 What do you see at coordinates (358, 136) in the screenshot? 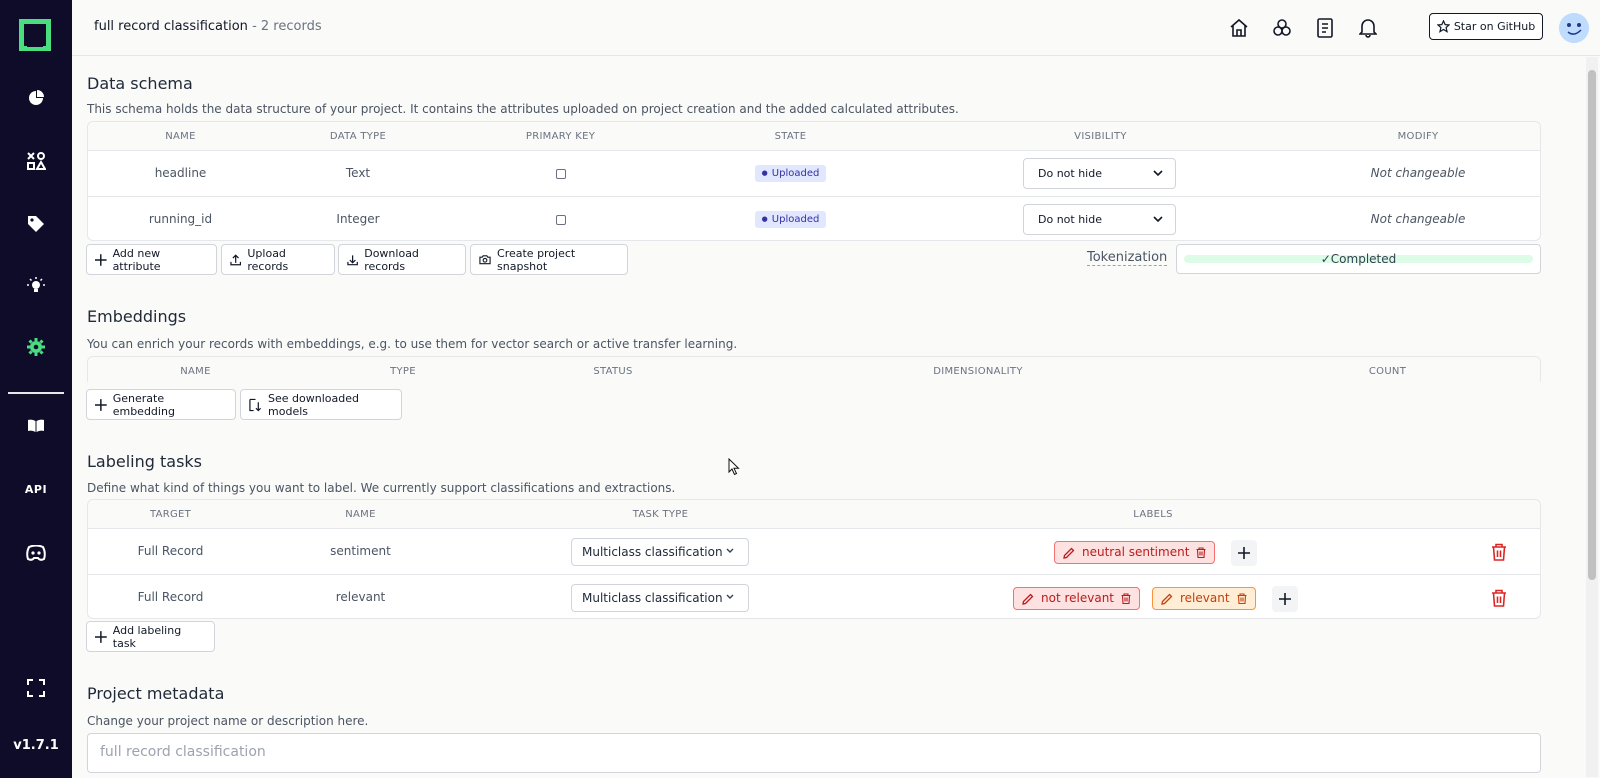
I see `col-data-type: DATA TYPE` at bounding box center [358, 136].